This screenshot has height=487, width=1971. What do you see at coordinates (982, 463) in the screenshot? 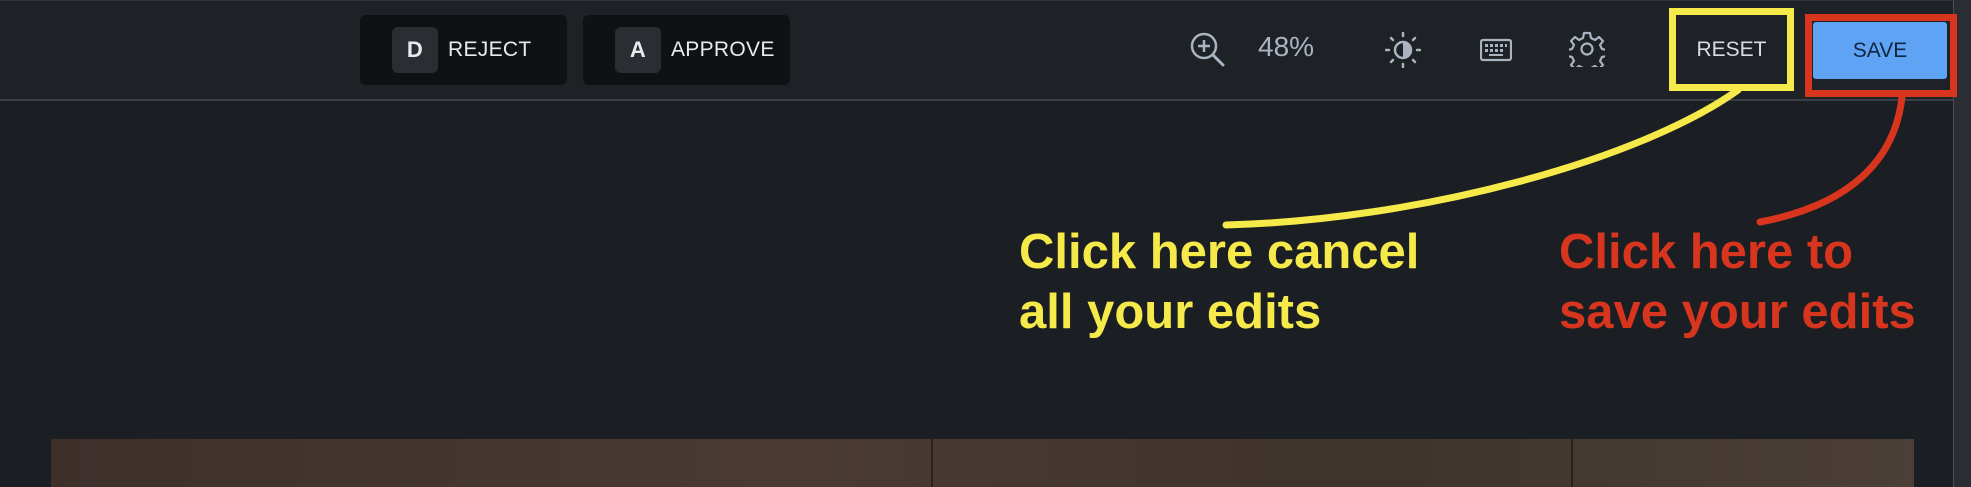
I see `image-preview` at bounding box center [982, 463].